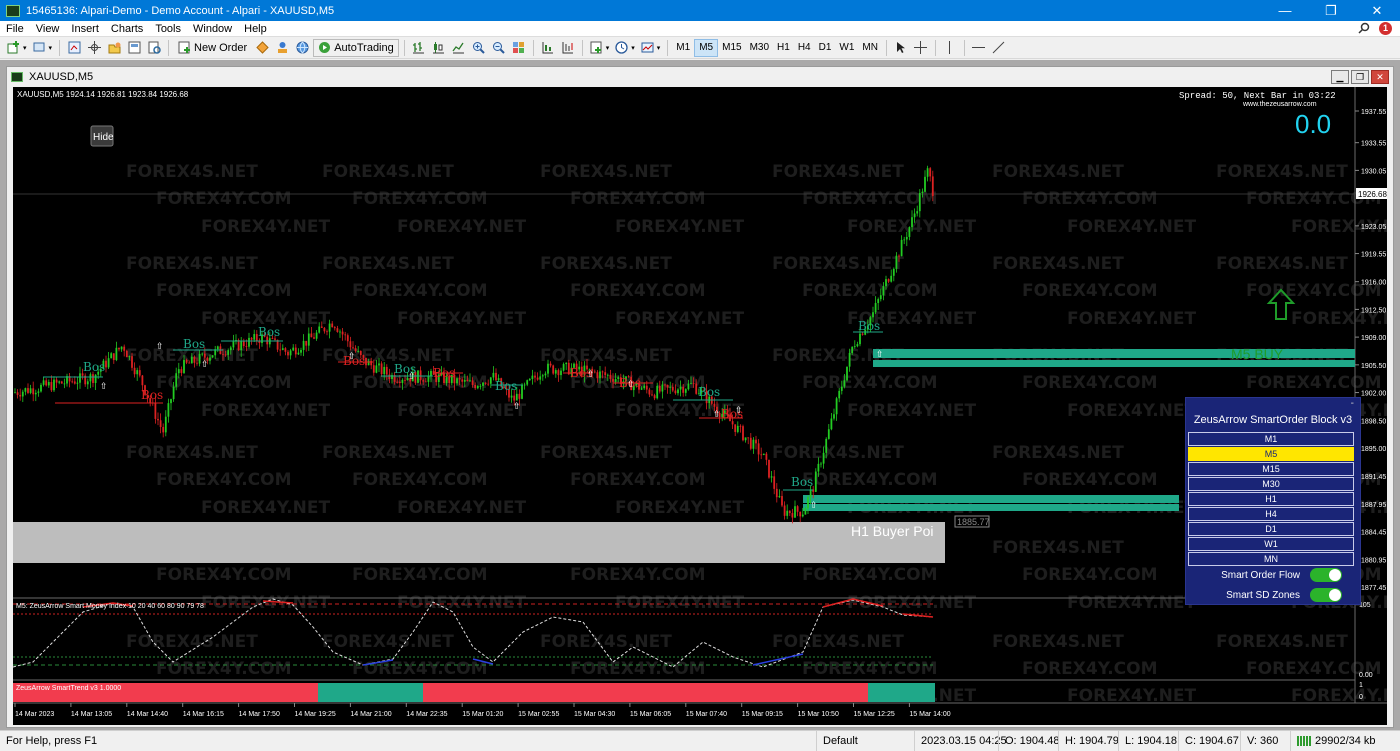 Image resolution: width=1400 pixels, height=751 pixels. I want to click on tile-windows-button, so click(519, 48).